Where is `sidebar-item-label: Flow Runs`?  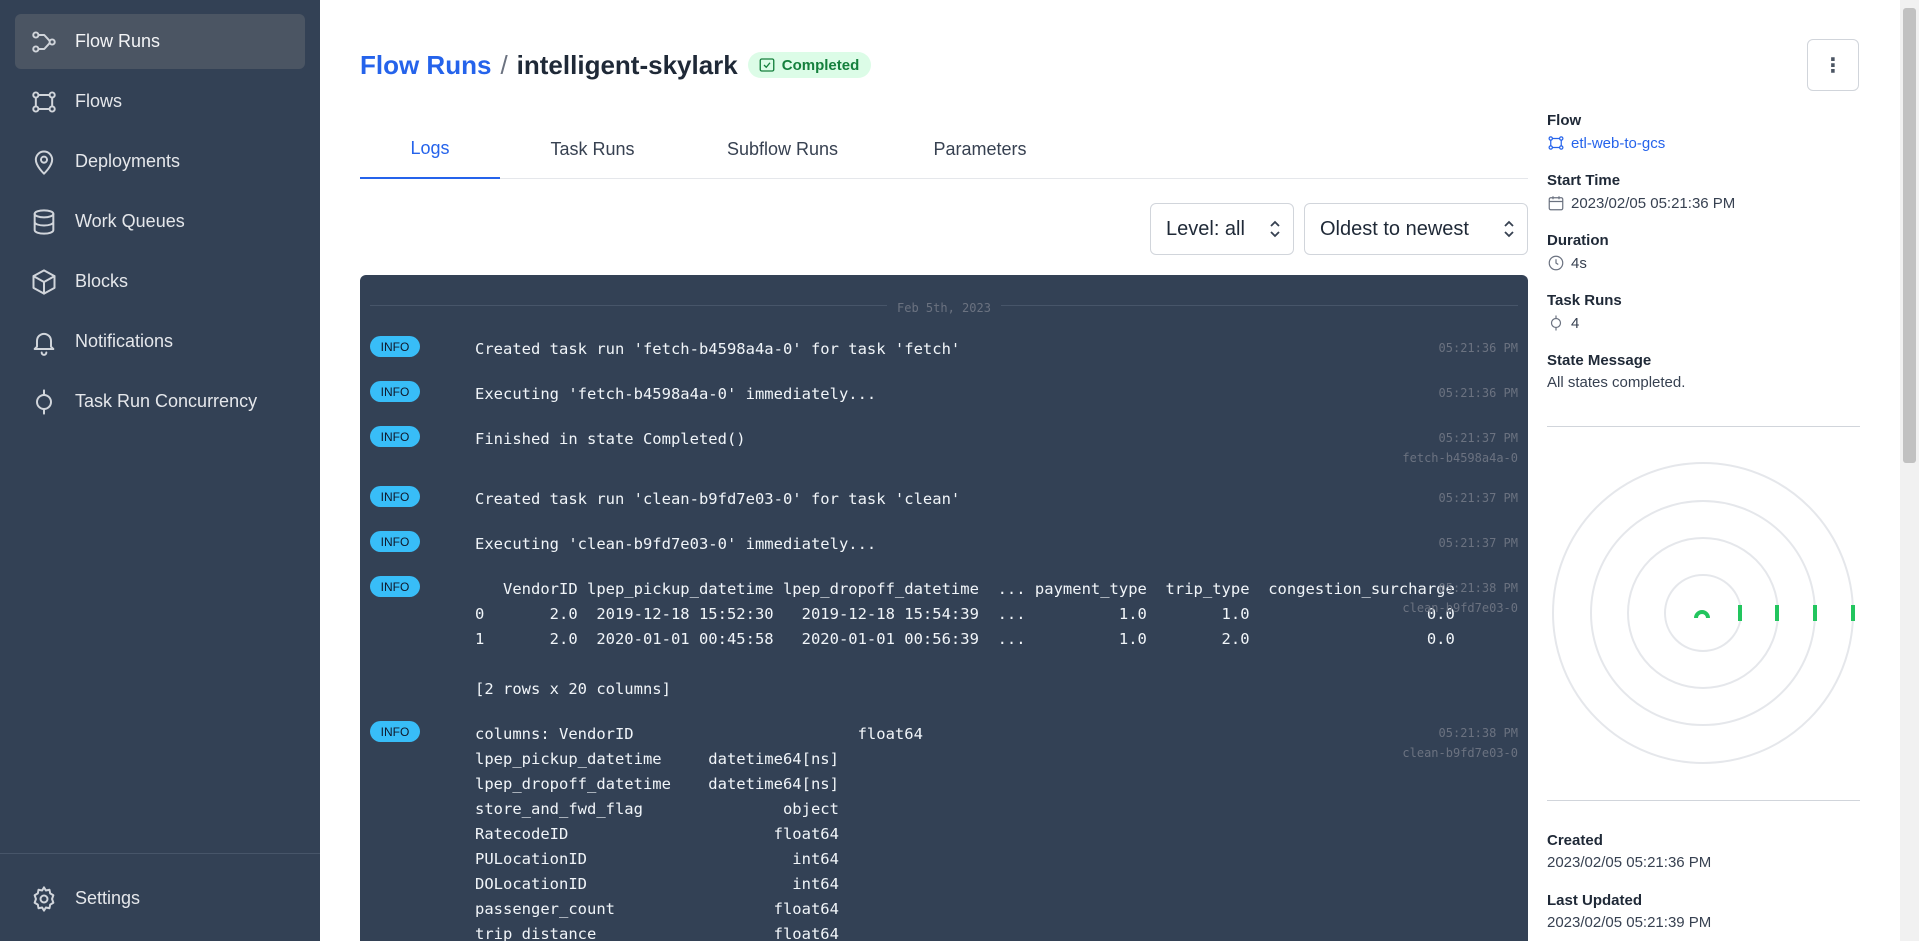 sidebar-item-label: Flow Runs is located at coordinates (118, 41).